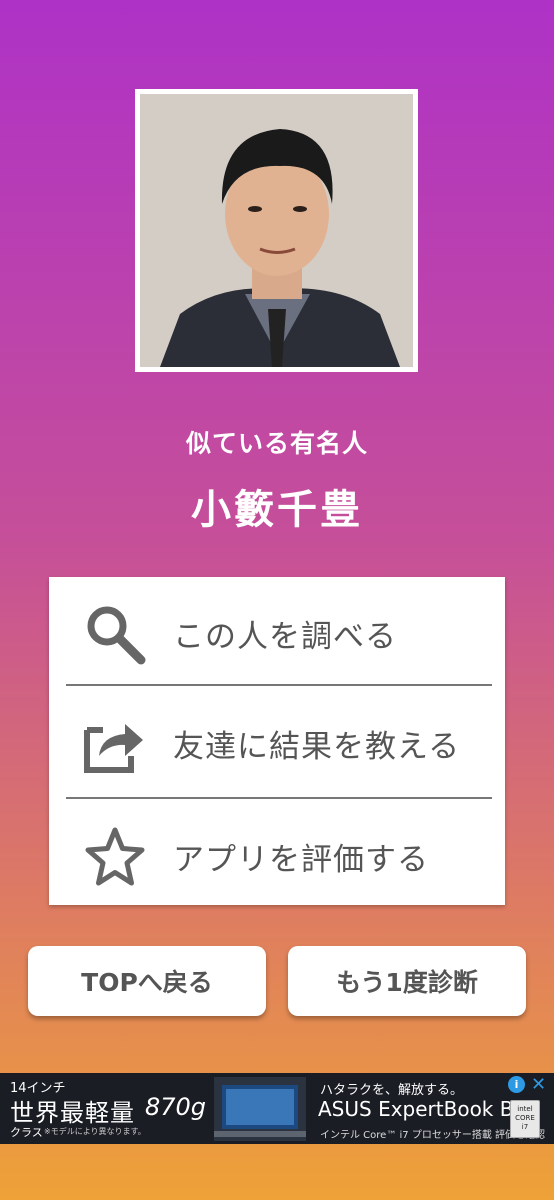 The height and width of the screenshot is (1200, 554). Describe the element at coordinates (116, 635) in the screenshot. I see `search-icon` at that location.